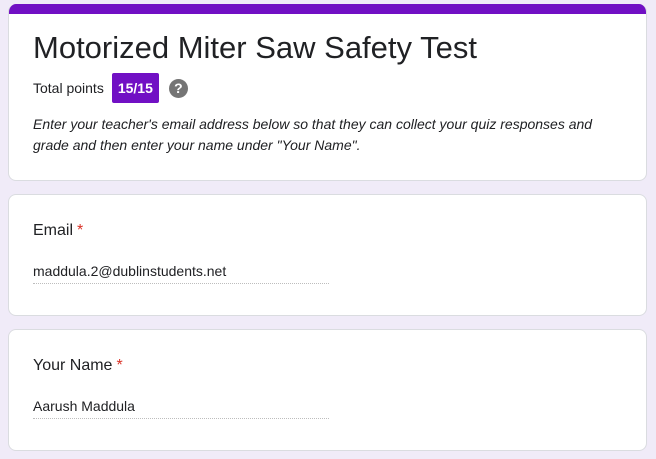  I want to click on help-icon: ?, so click(178, 88).